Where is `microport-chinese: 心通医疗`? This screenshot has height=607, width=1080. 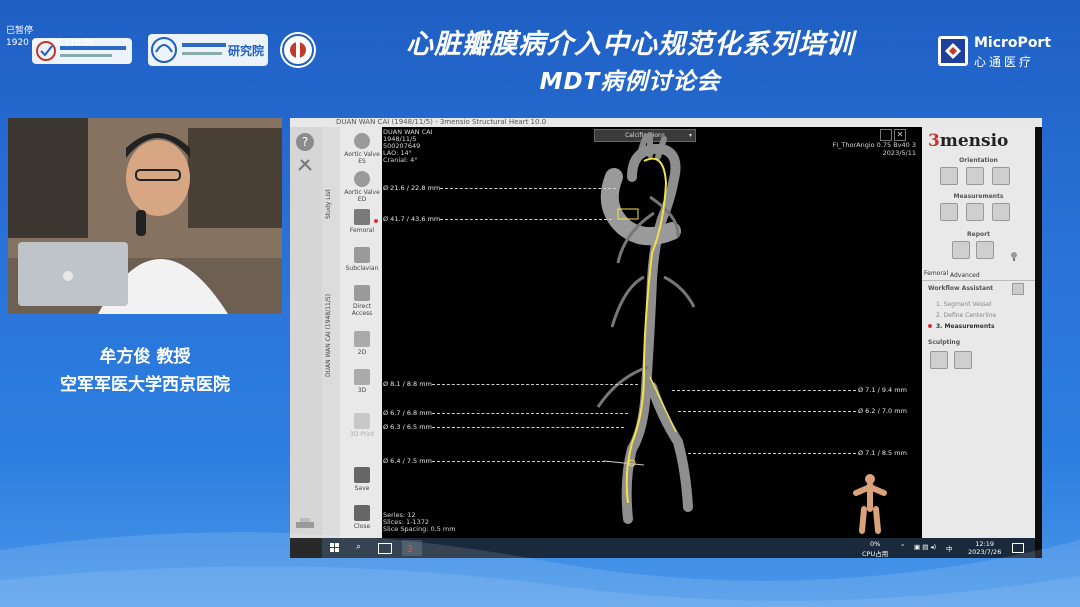
microport-chinese: 心通医疗 is located at coordinates (1004, 62).